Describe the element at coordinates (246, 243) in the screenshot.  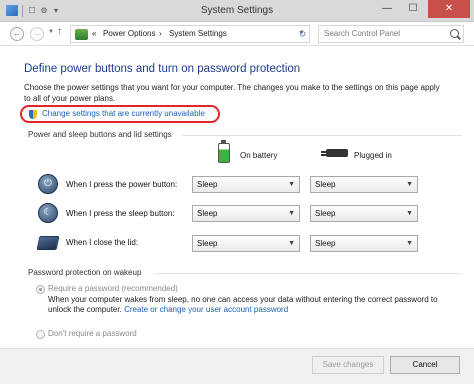
I see `close-lid-battery-select: Sleep ▼` at that location.